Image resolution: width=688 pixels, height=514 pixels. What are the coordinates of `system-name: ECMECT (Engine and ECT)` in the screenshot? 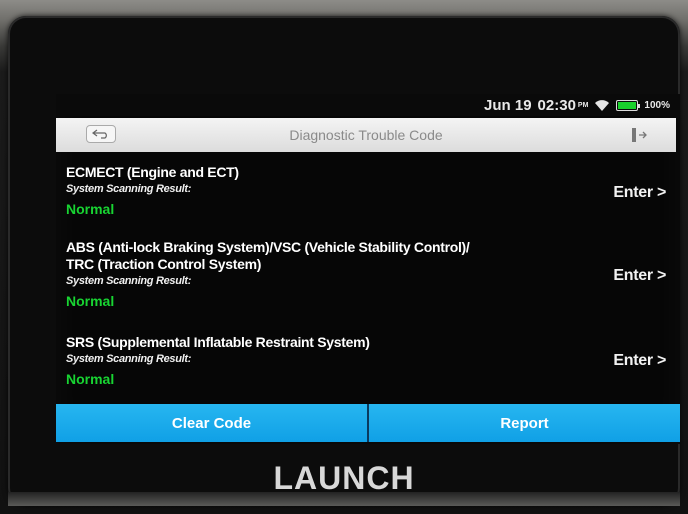 It's located at (152, 172).